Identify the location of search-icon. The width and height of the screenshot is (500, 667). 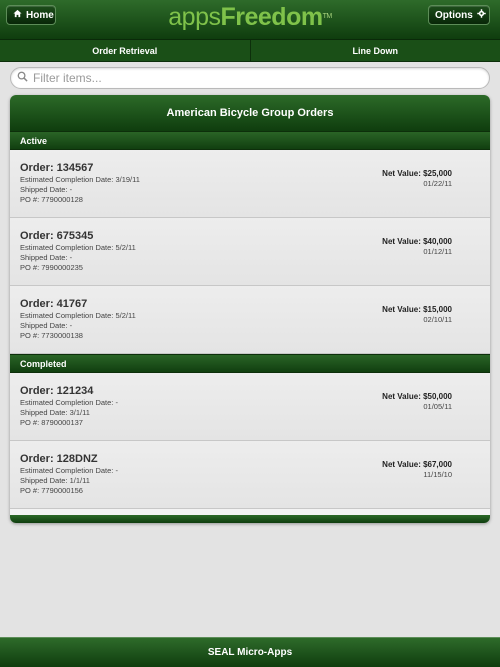
(22, 78).